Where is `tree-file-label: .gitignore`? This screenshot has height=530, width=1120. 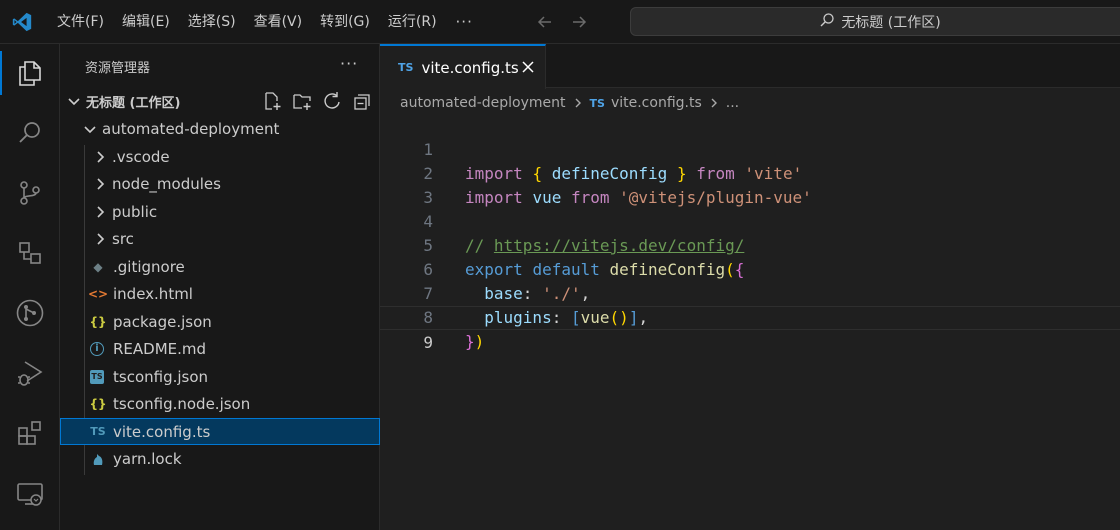 tree-file-label: .gitignore is located at coordinates (149, 266).